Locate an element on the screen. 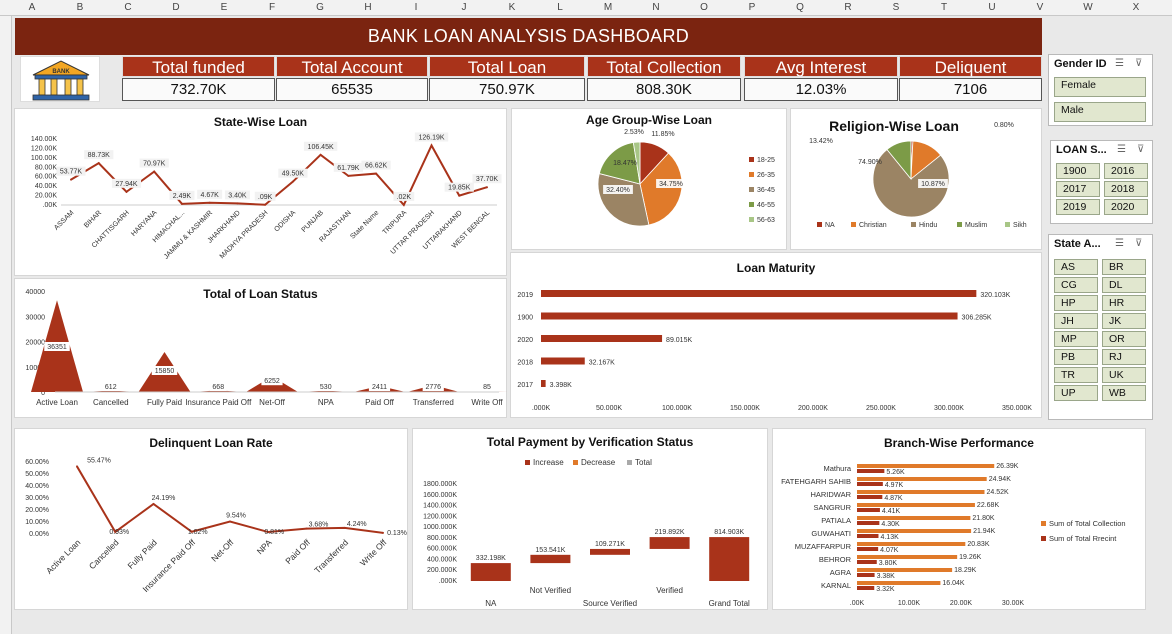  slicer-item-2019: 2019 is located at coordinates (1078, 207).